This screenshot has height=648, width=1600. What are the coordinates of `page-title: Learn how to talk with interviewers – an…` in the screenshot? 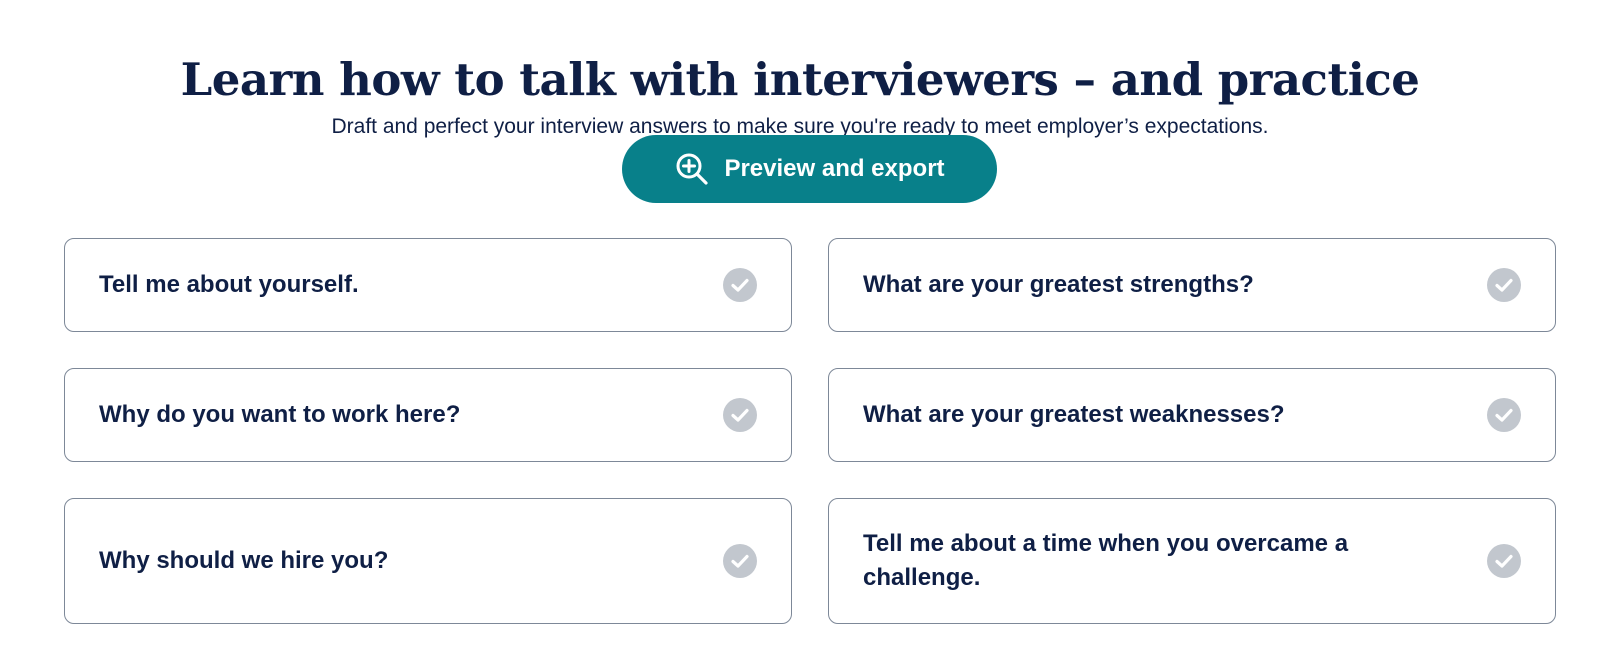 It's located at (800, 80).